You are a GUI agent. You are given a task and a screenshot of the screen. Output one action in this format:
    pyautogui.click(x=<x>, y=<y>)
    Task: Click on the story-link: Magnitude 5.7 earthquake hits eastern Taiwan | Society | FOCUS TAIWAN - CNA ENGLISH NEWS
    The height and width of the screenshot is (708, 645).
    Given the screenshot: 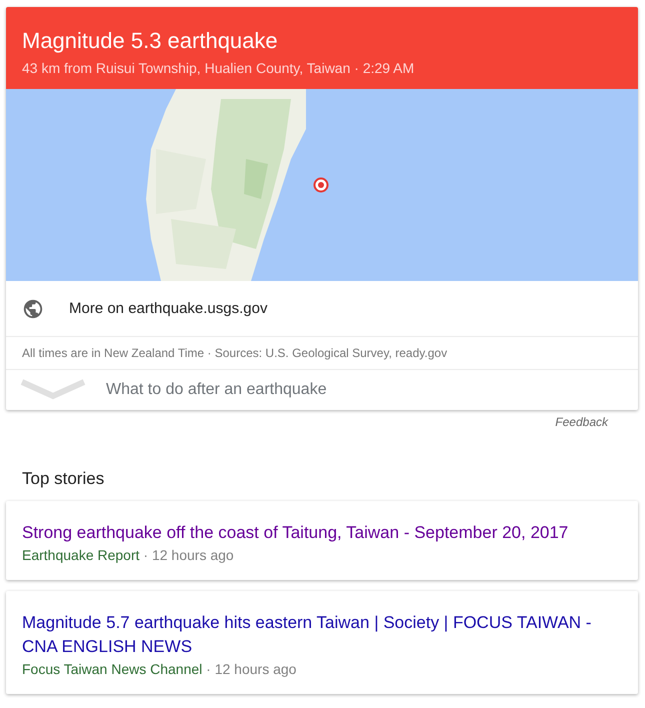 What is the action you would take?
    pyautogui.click(x=322, y=635)
    